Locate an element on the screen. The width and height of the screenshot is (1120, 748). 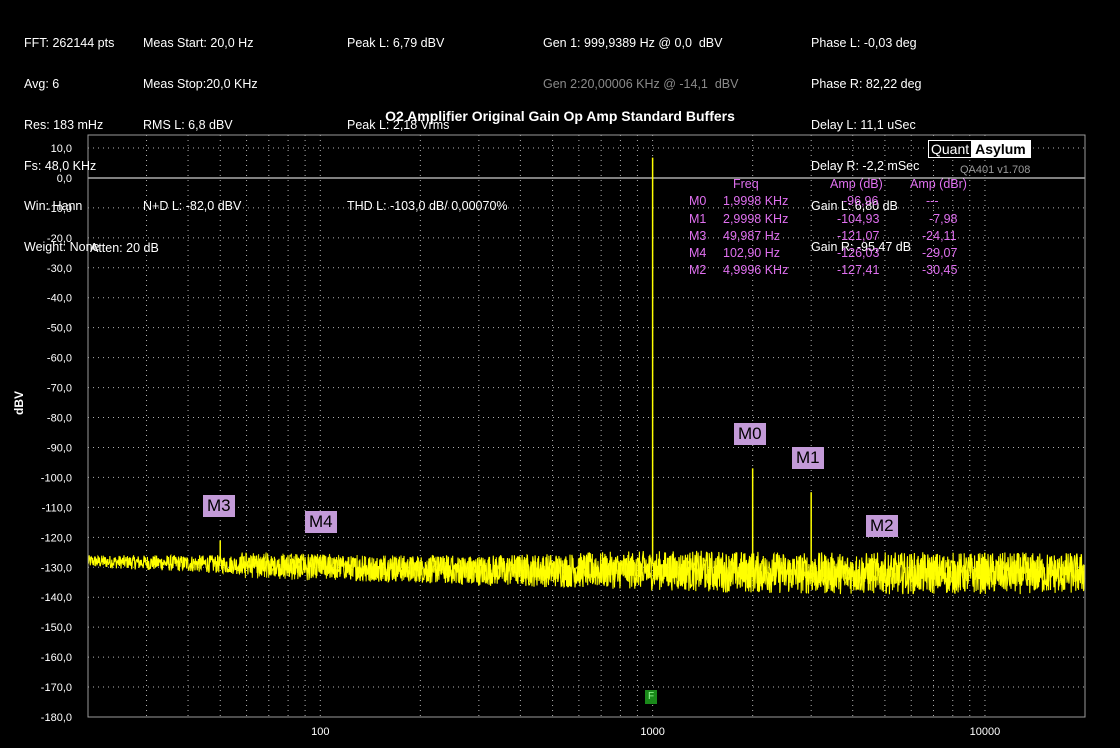
x-tick-label: 10000 is located at coordinates (985, 732).